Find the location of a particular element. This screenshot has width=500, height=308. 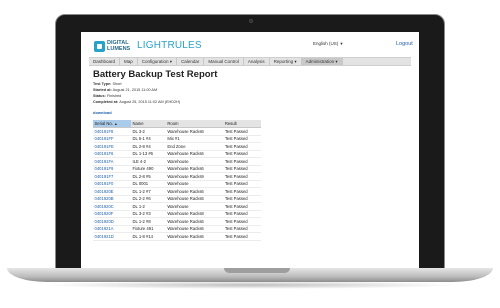

completed-label: Completed at: is located at coordinates (106, 102).